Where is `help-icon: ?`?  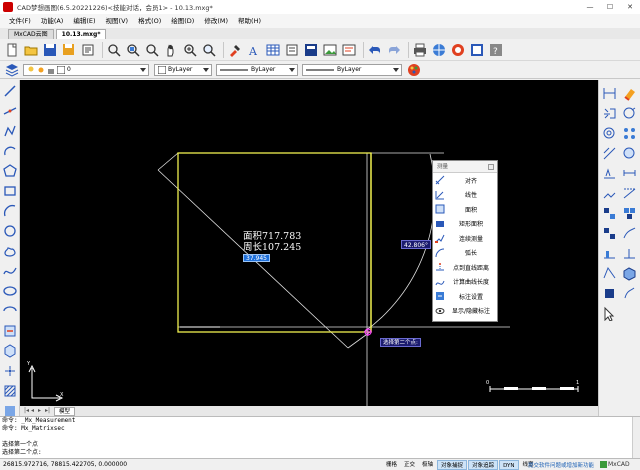 help-icon: ? is located at coordinates (496, 50).